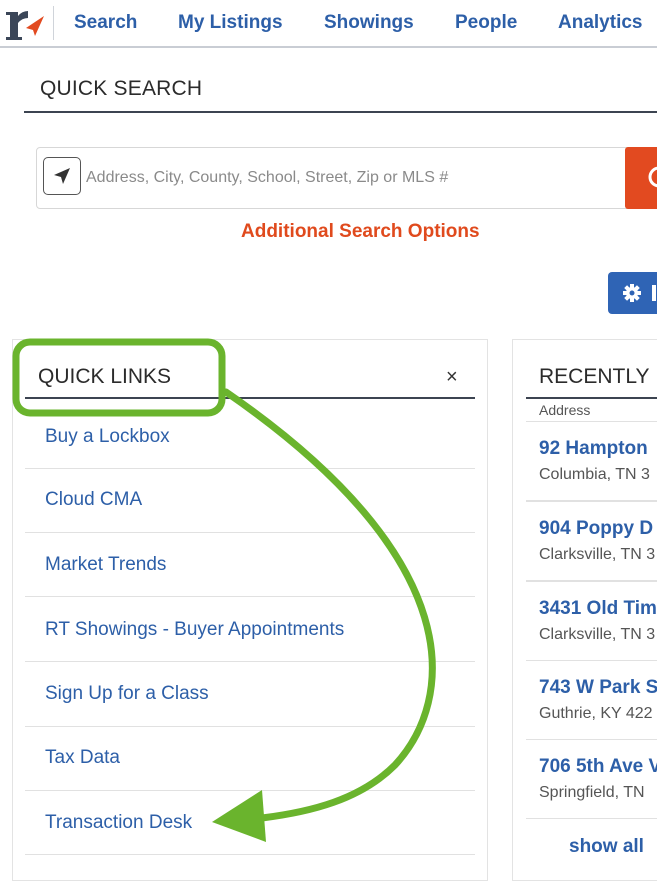  Describe the element at coordinates (360, 232) in the screenshot. I see `additional-search-options-link: Additional Search Options` at that location.